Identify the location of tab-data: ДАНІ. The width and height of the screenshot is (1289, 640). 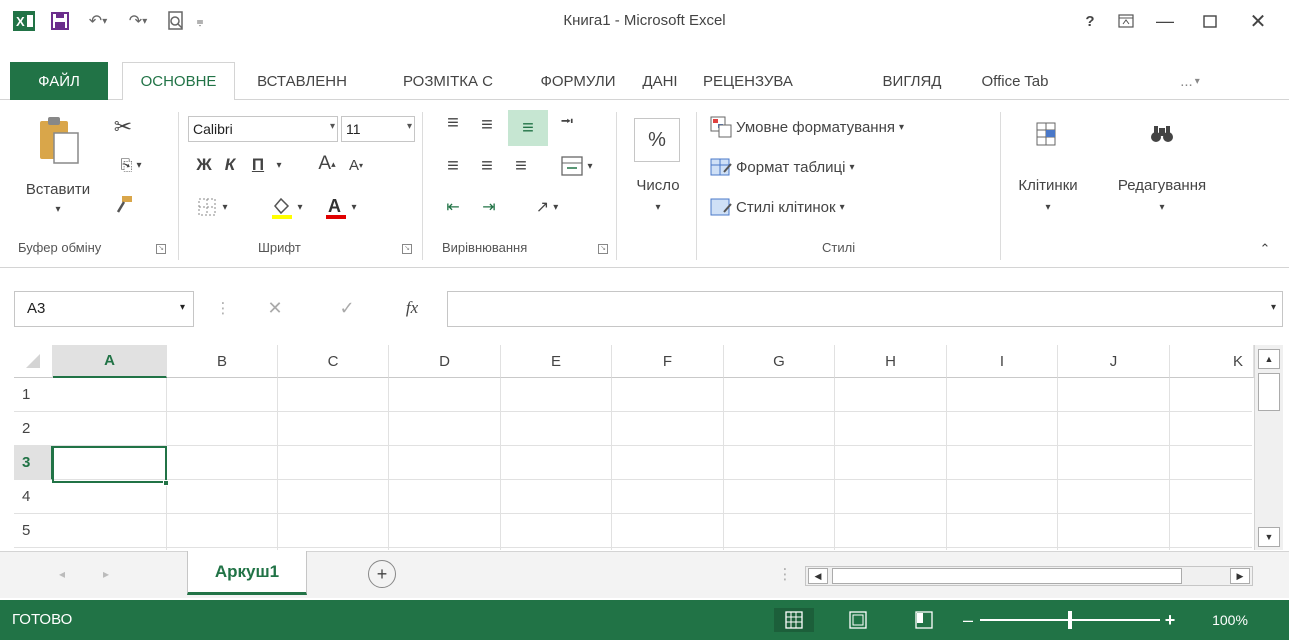
(660, 81).